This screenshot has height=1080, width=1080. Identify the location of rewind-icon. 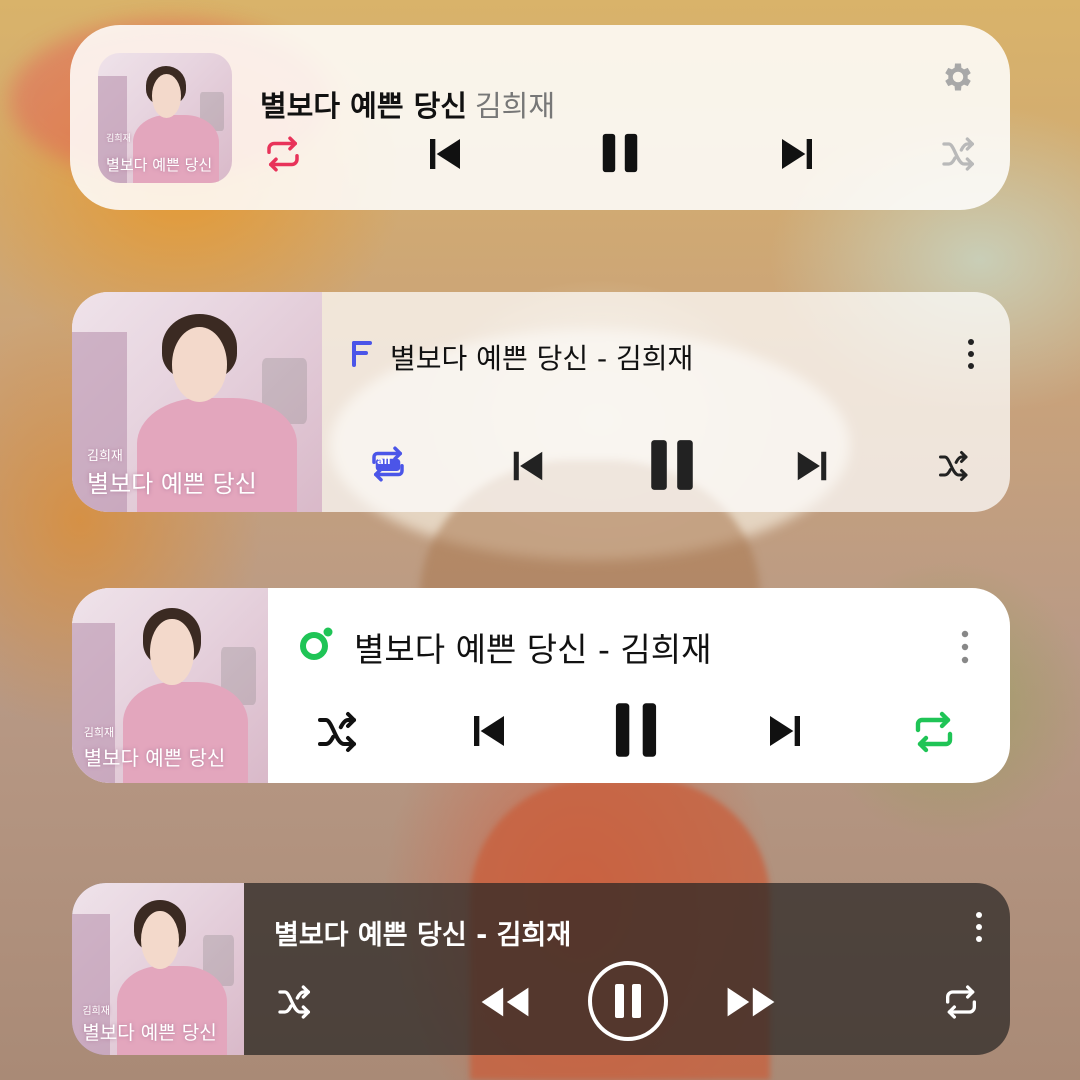
(505, 1002).